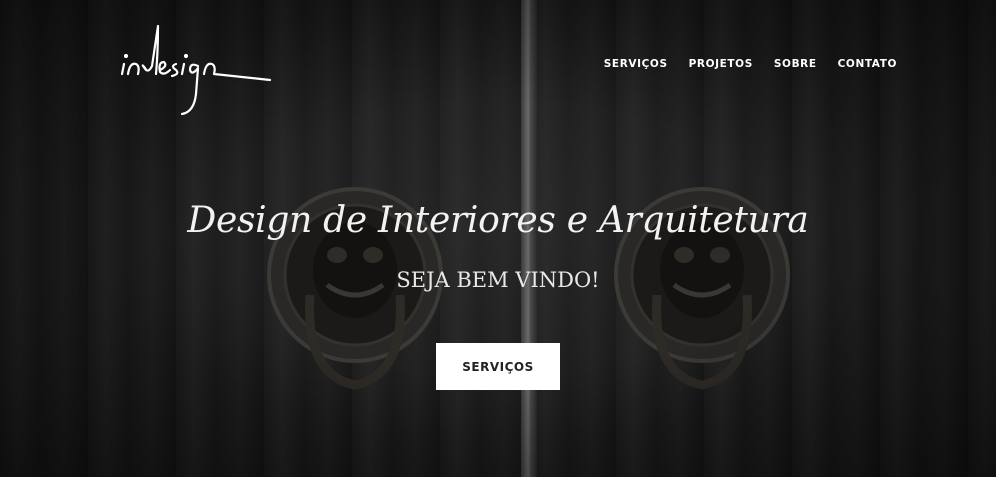 Image resolution: width=996 pixels, height=477 pixels. Describe the element at coordinates (498, 280) in the screenshot. I see `hero-subheadline: SEJA BEM VINDO!` at that location.